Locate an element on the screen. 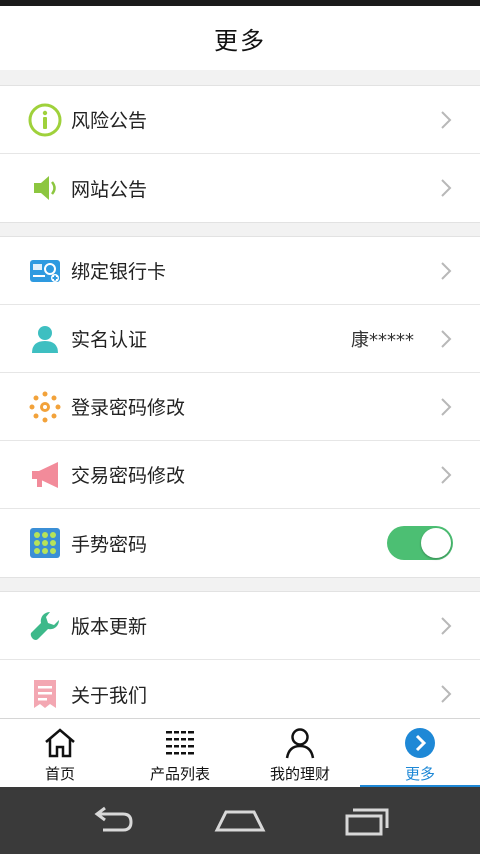 The image size is (480, 854). tab-home: 首页 is located at coordinates (60, 753).